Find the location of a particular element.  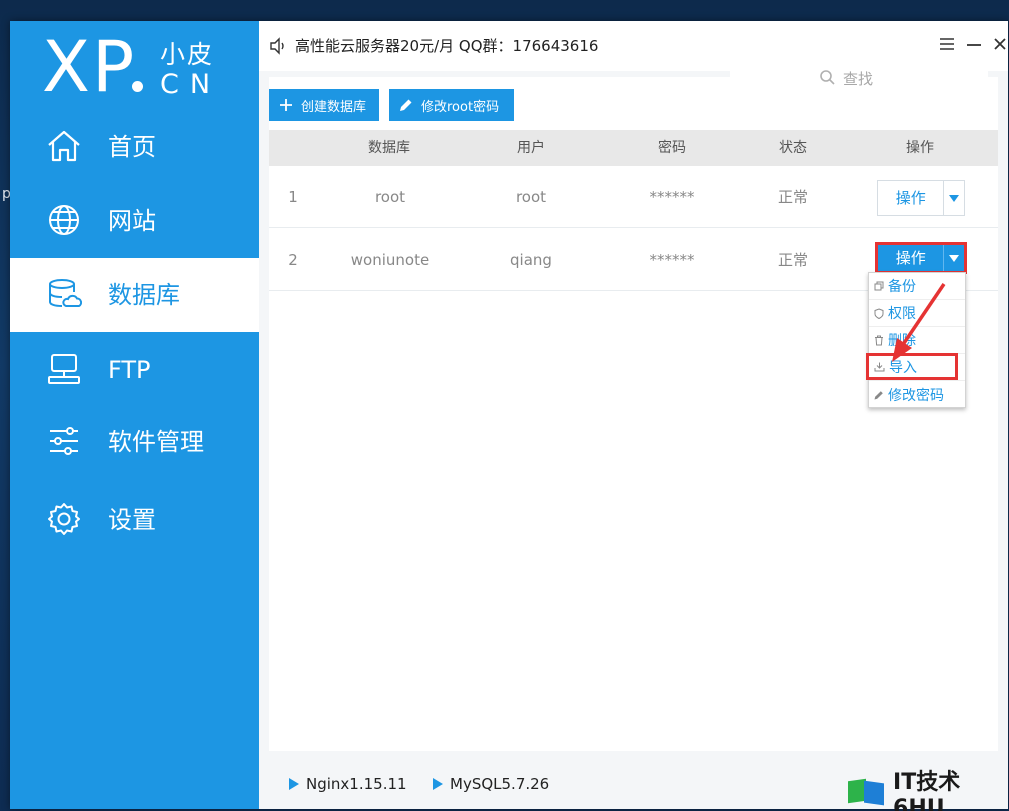

column-header-password: 密码 is located at coordinates (672, 148).